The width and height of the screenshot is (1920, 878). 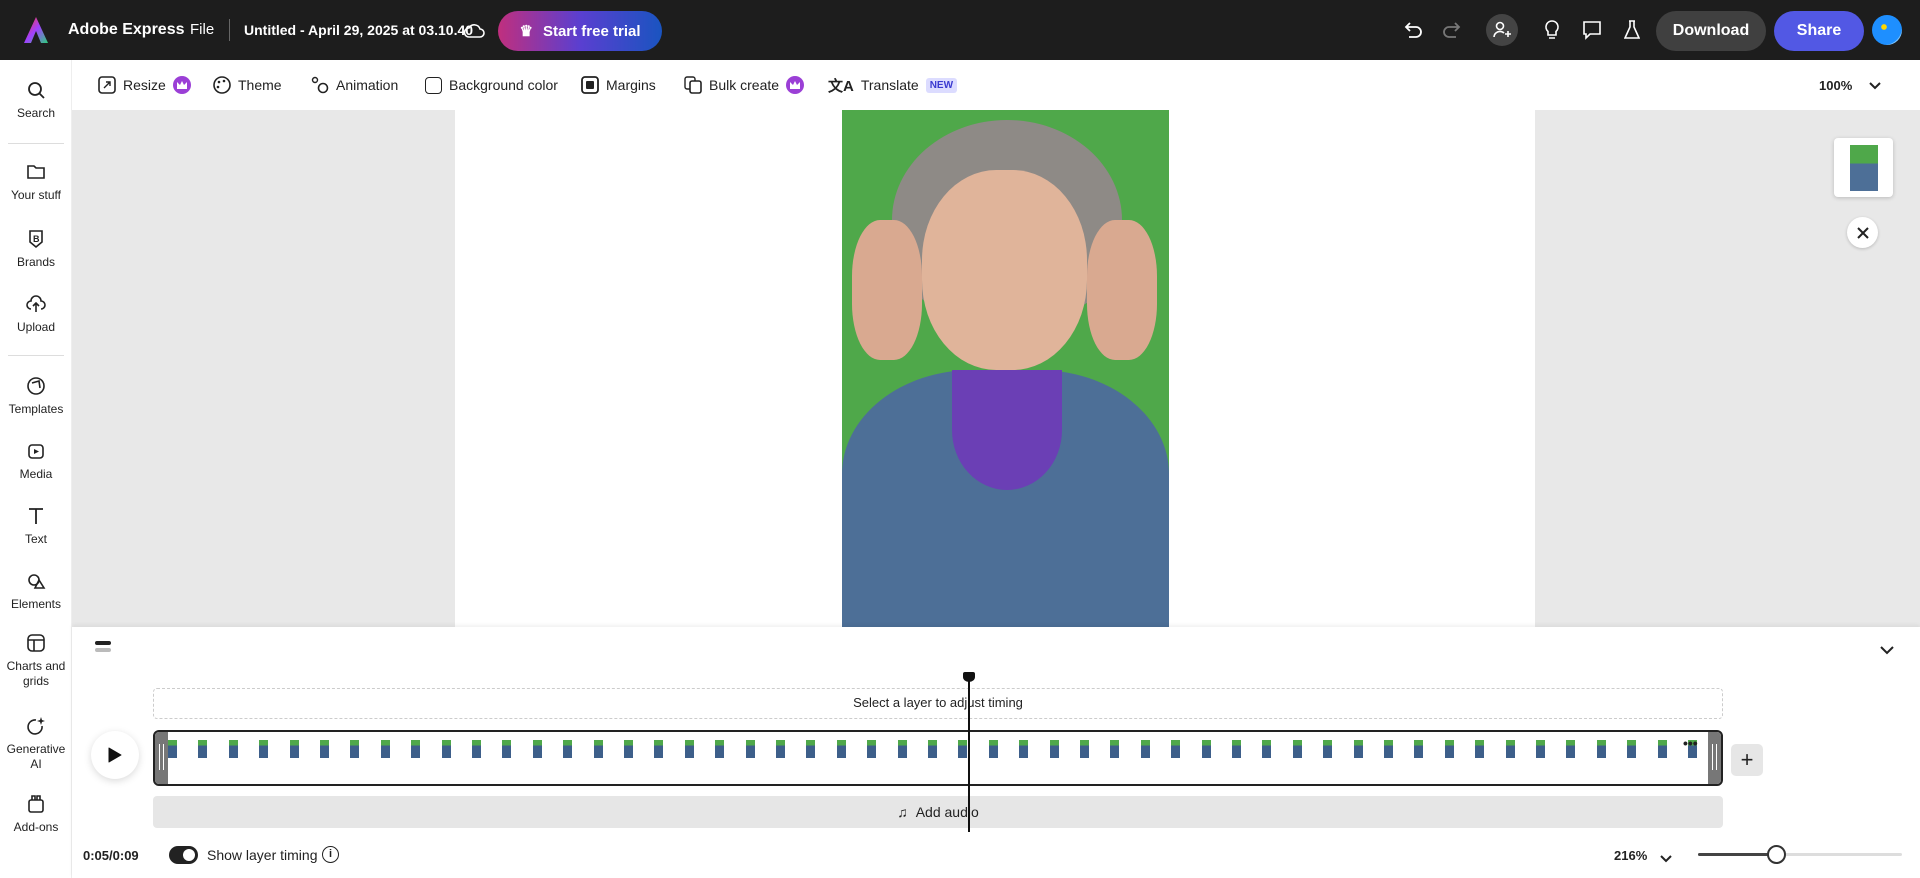 What do you see at coordinates (354, 85) in the screenshot?
I see `animation-tool: Animation` at bounding box center [354, 85].